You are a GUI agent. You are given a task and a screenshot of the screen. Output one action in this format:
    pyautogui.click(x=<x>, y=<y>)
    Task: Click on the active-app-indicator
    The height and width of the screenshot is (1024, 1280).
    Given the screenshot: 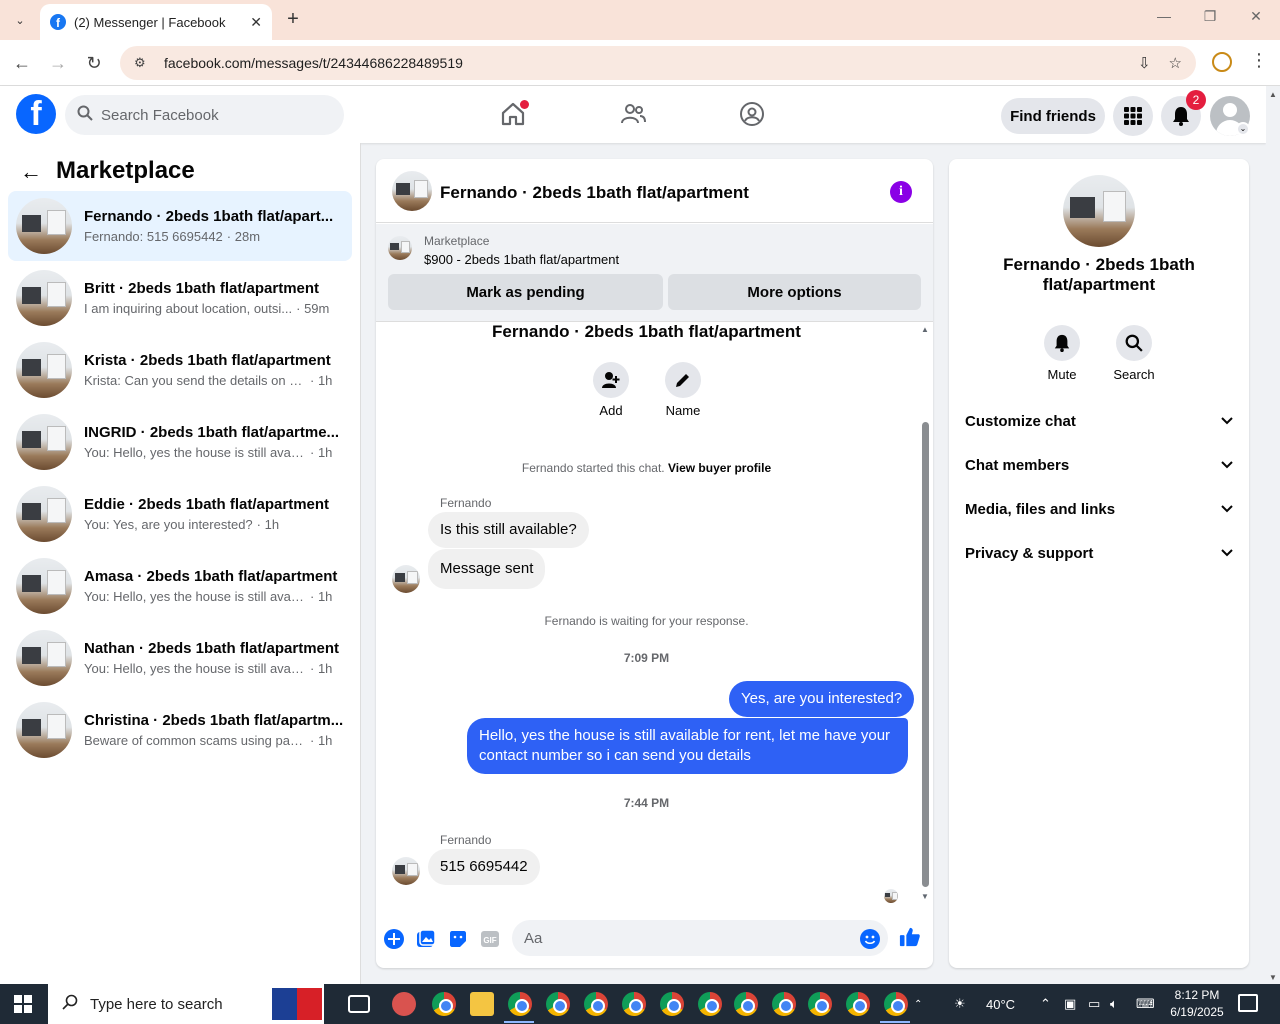 What is the action you would take?
    pyautogui.click(x=519, y=1022)
    